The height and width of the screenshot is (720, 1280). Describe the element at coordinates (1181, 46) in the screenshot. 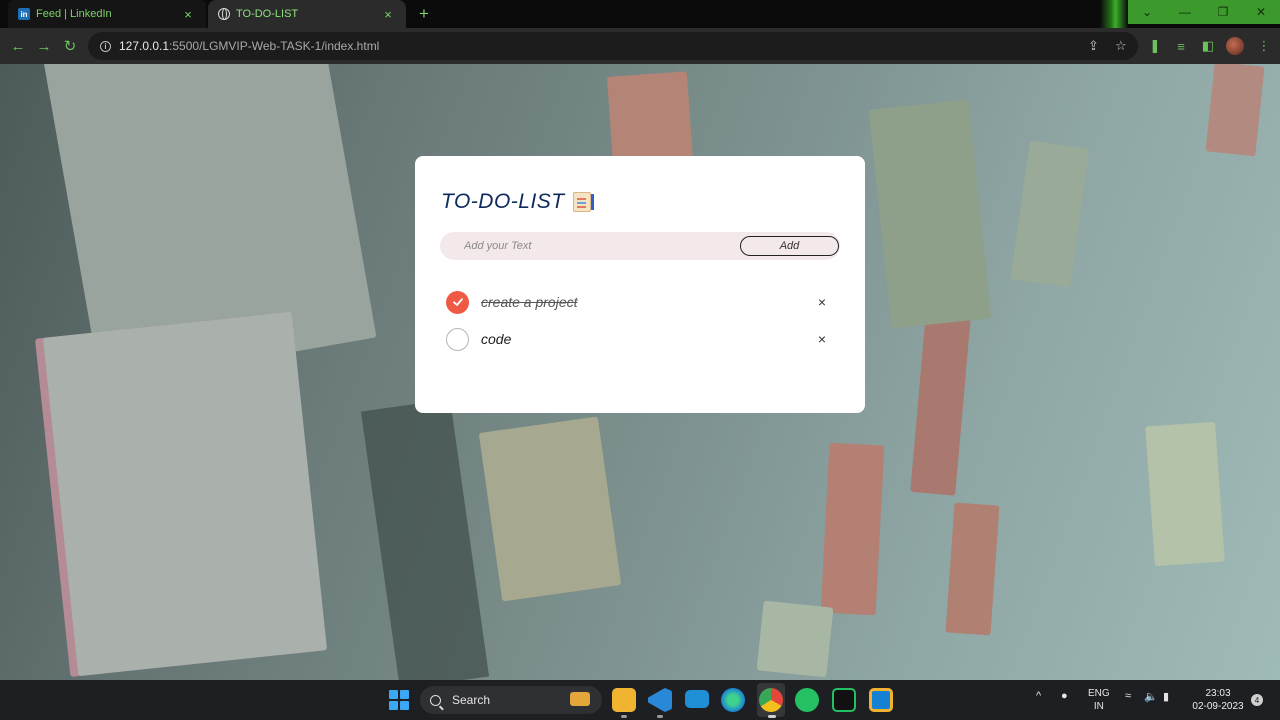

I see `media-queue-icon: ≡` at that location.